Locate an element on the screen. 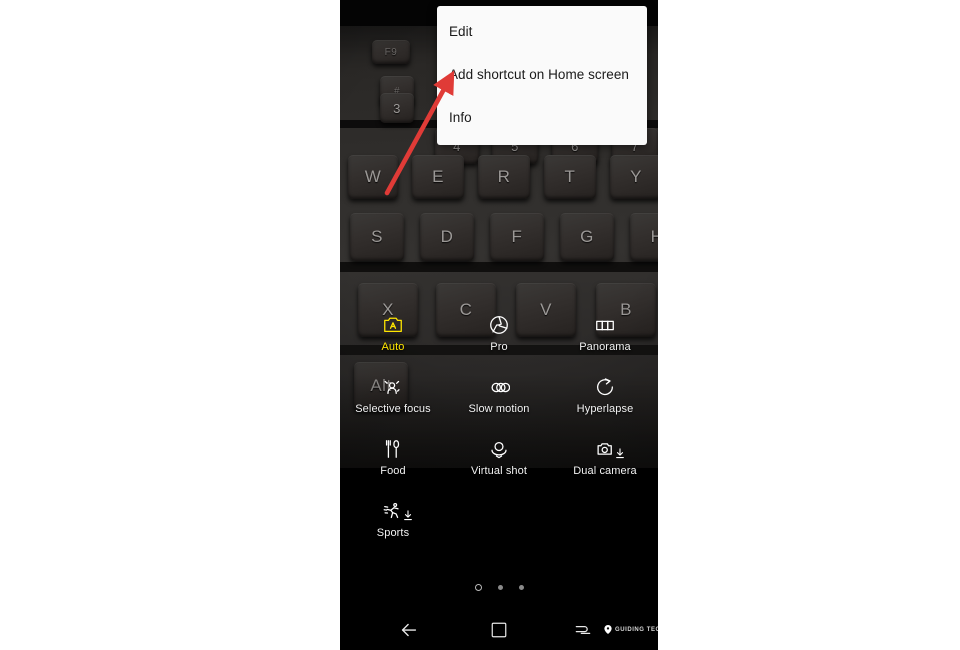  food-icon is located at coordinates (392, 449).